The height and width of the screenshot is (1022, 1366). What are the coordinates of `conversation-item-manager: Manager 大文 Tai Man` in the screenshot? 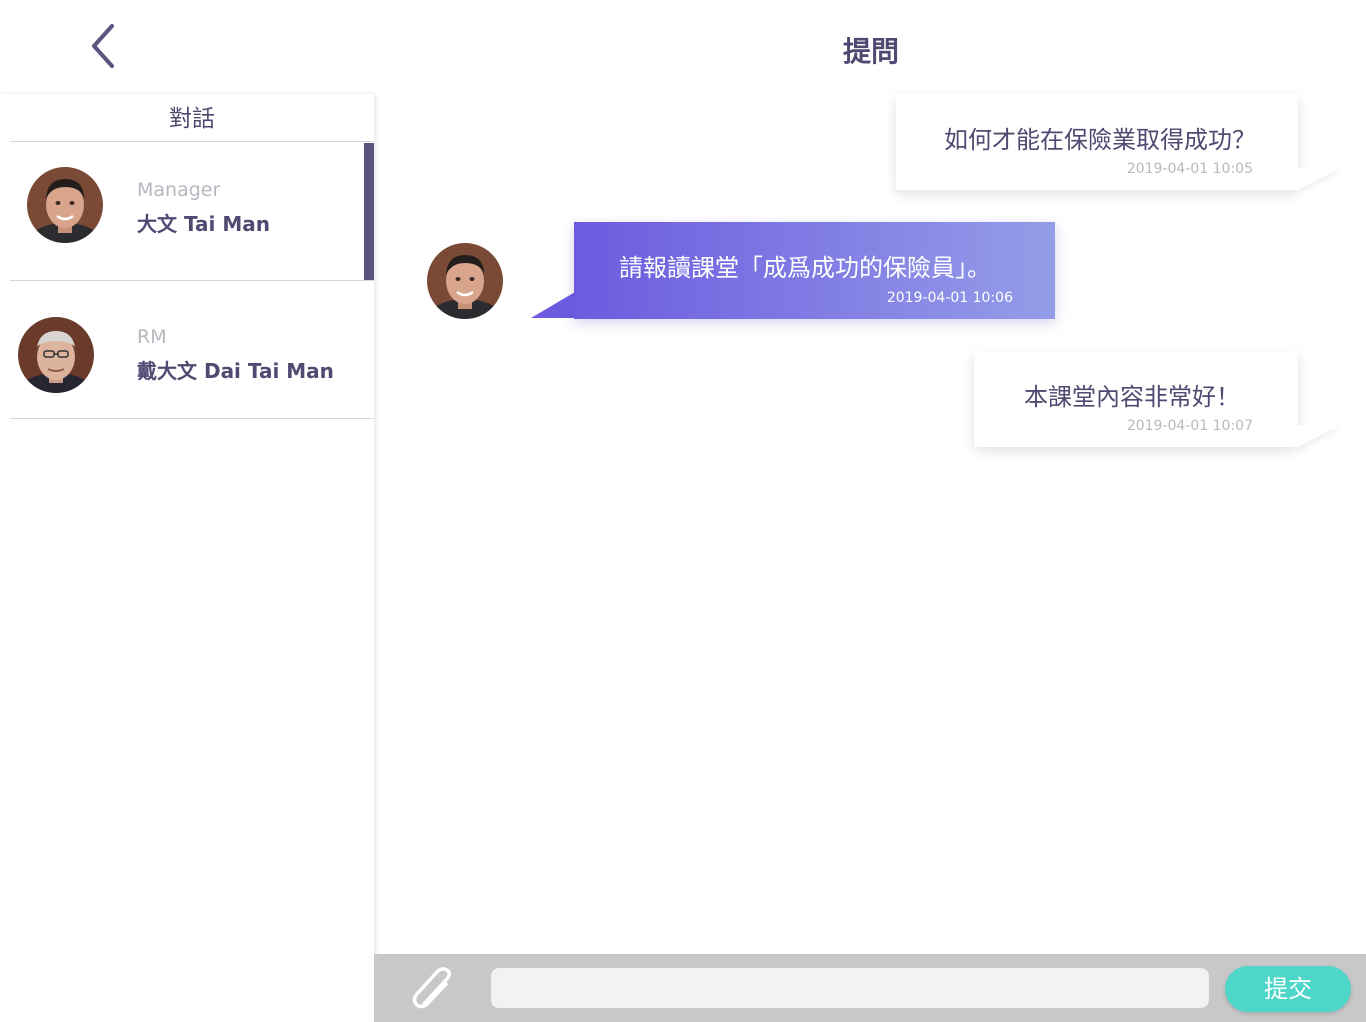 It's located at (192, 212).